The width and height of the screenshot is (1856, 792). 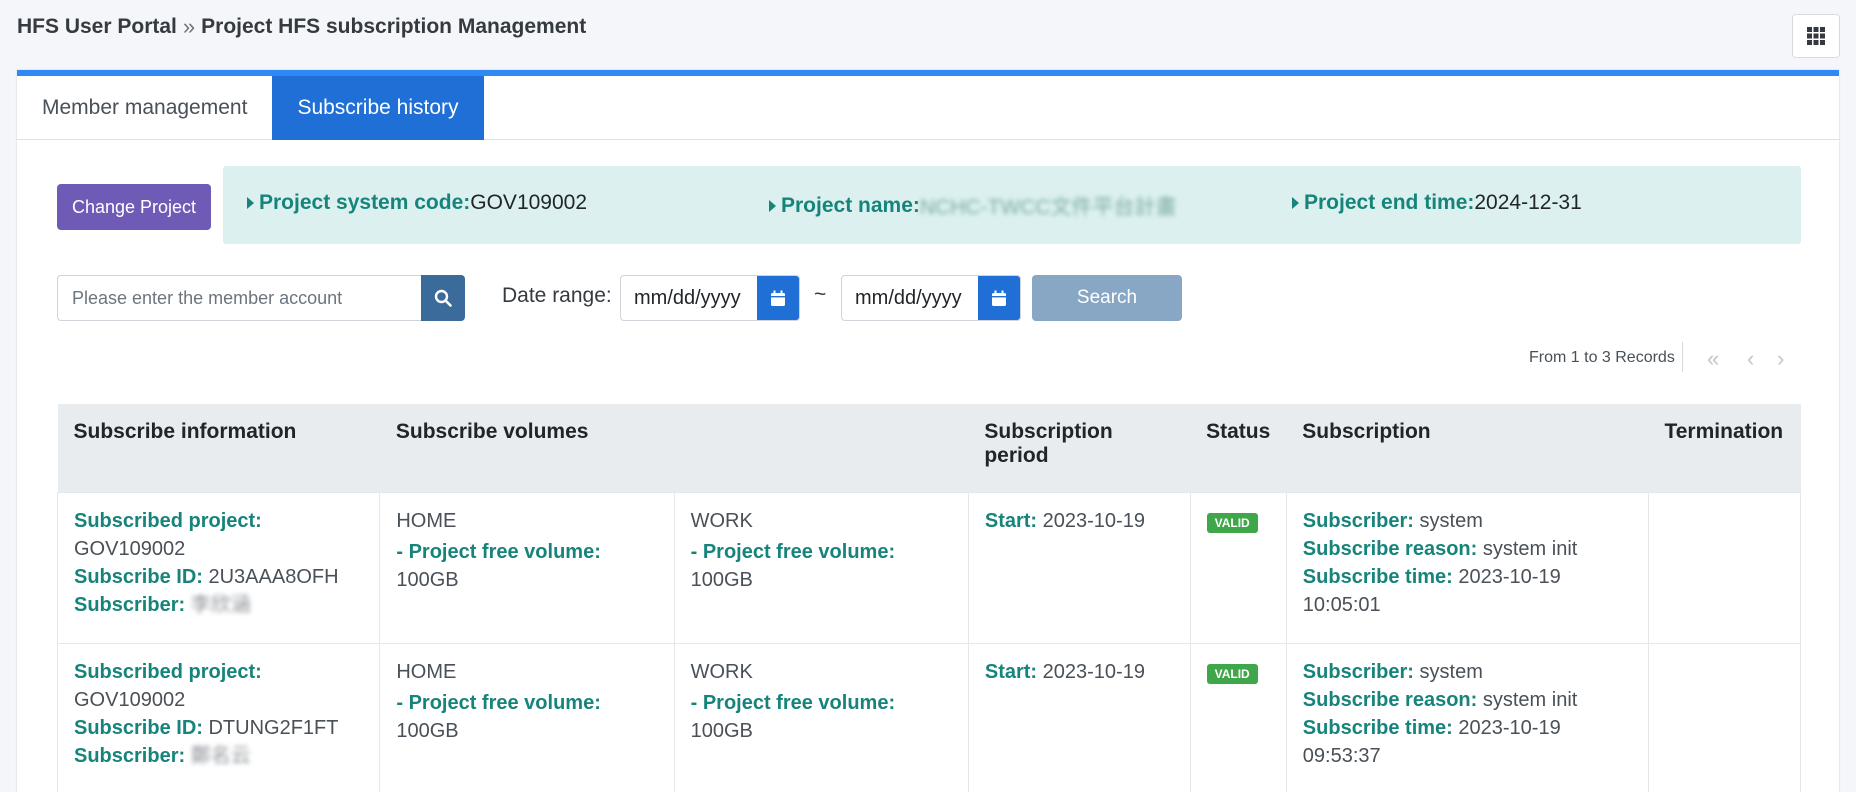 What do you see at coordinates (97, 27) in the screenshot?
I see `breadcrumb-root: HFS User Portal` at bounding box center [97, 27].